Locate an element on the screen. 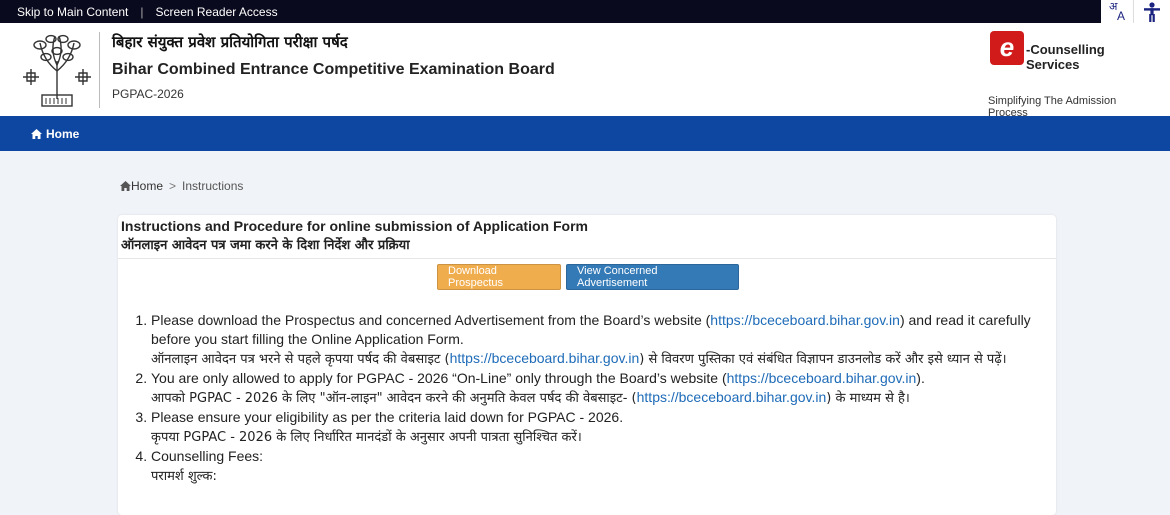 Image resolution: width=1170 pixels, height=515 pixels. skip-to-main-link: Skip to Main Content is located at coordinates (72, 12).